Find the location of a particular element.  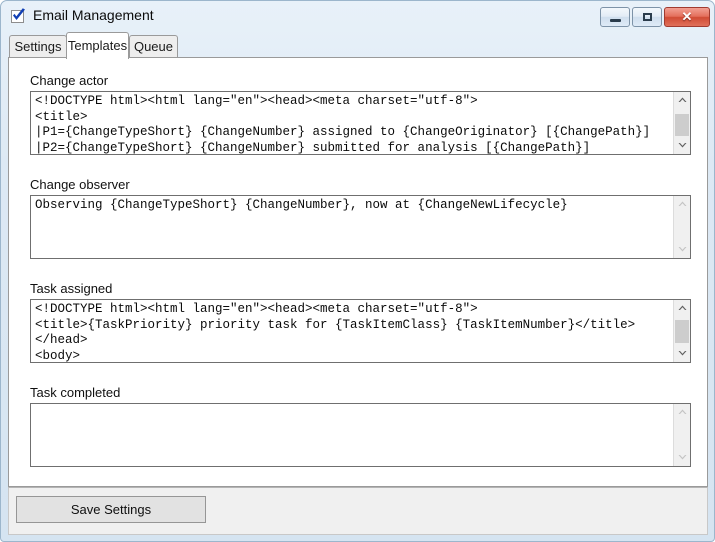

window-controls: ✕ is located at coordinates (655, 17).